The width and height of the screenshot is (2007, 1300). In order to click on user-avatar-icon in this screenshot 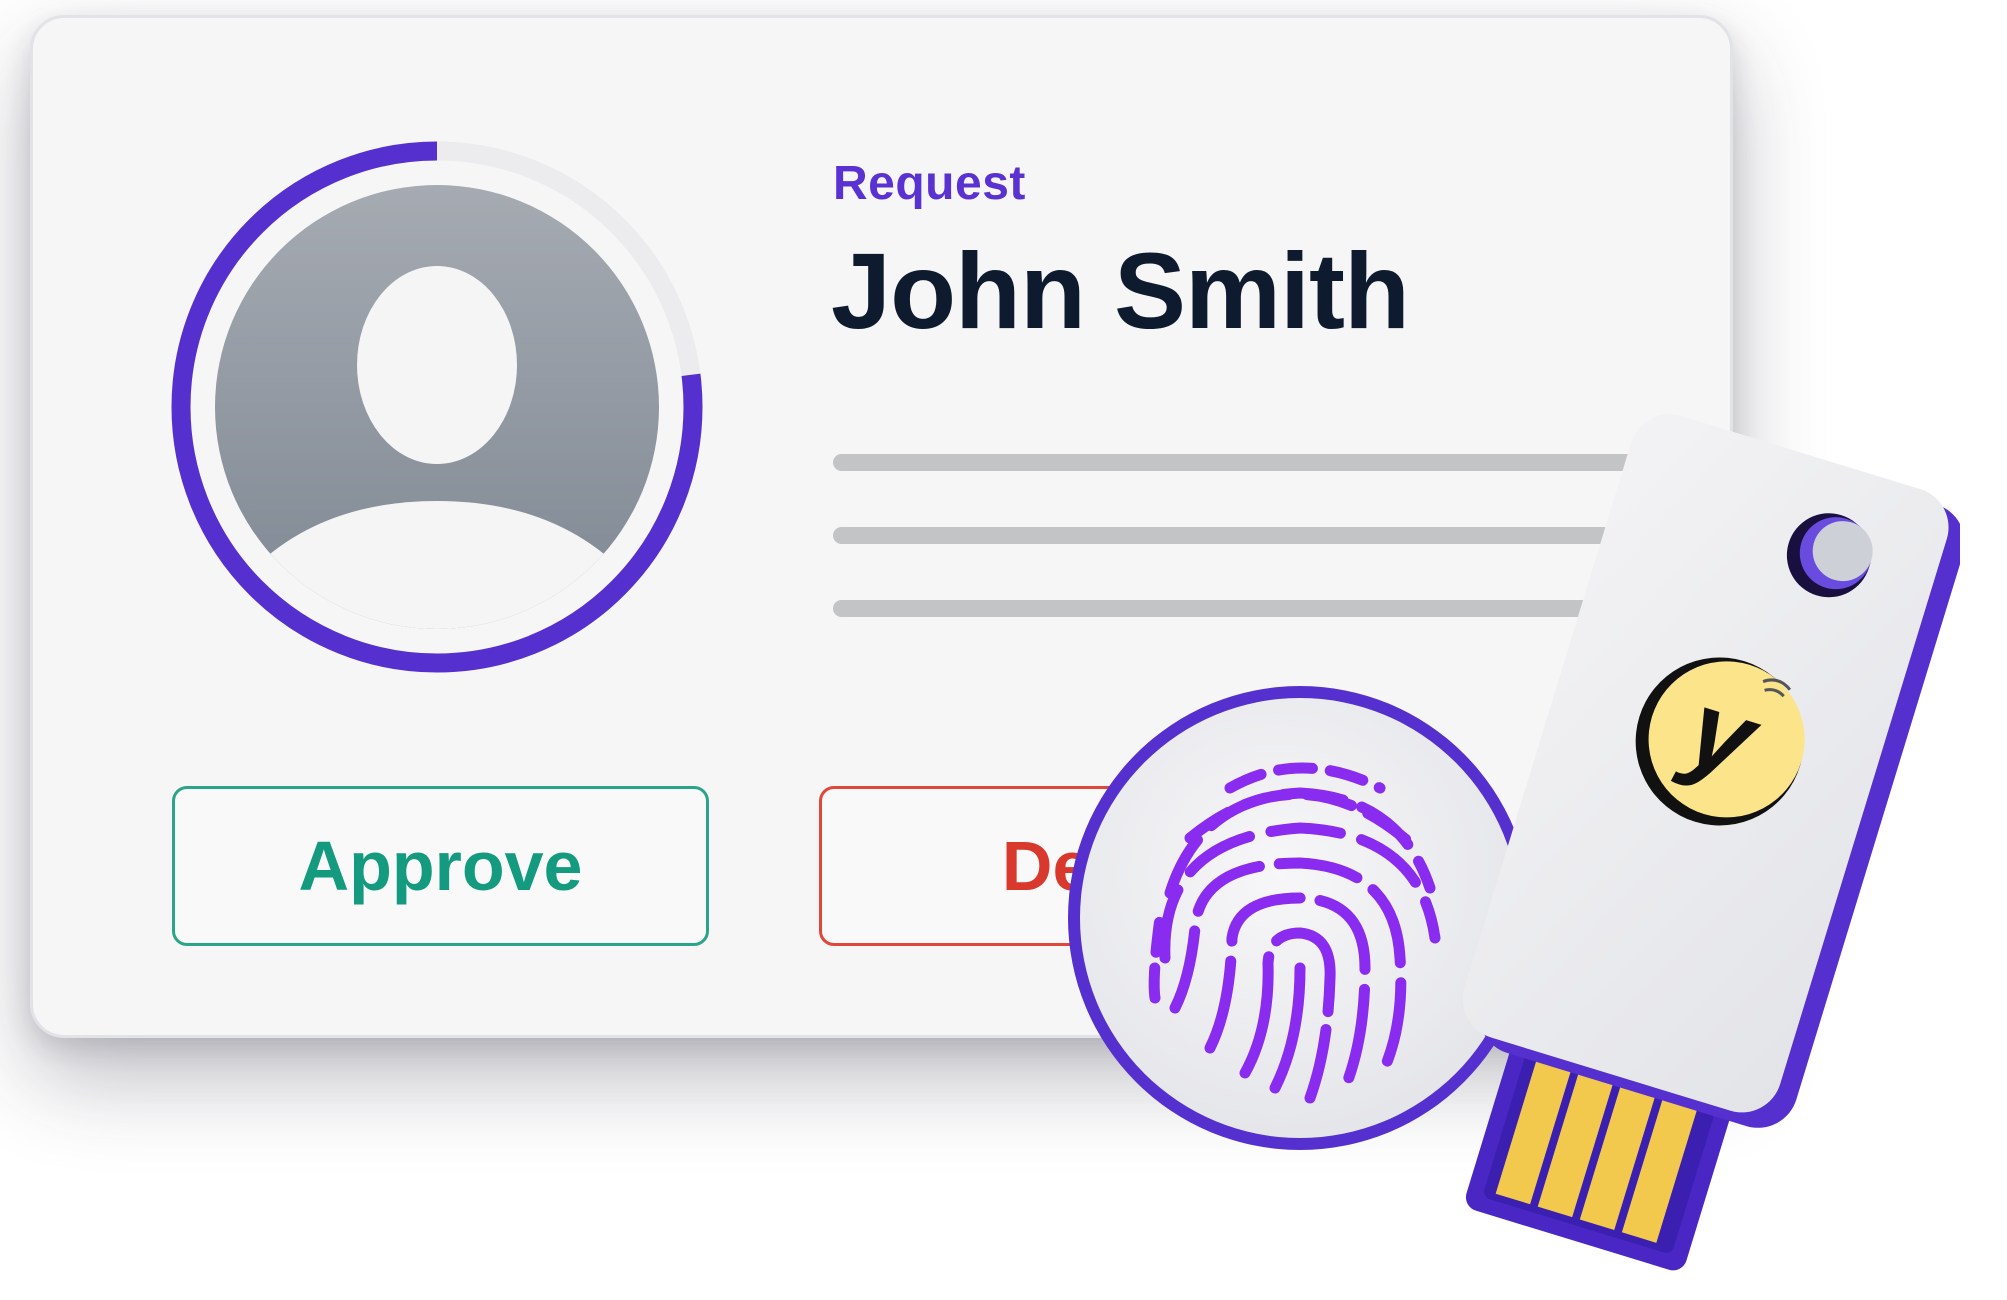, I will do `click(437, 407)`.